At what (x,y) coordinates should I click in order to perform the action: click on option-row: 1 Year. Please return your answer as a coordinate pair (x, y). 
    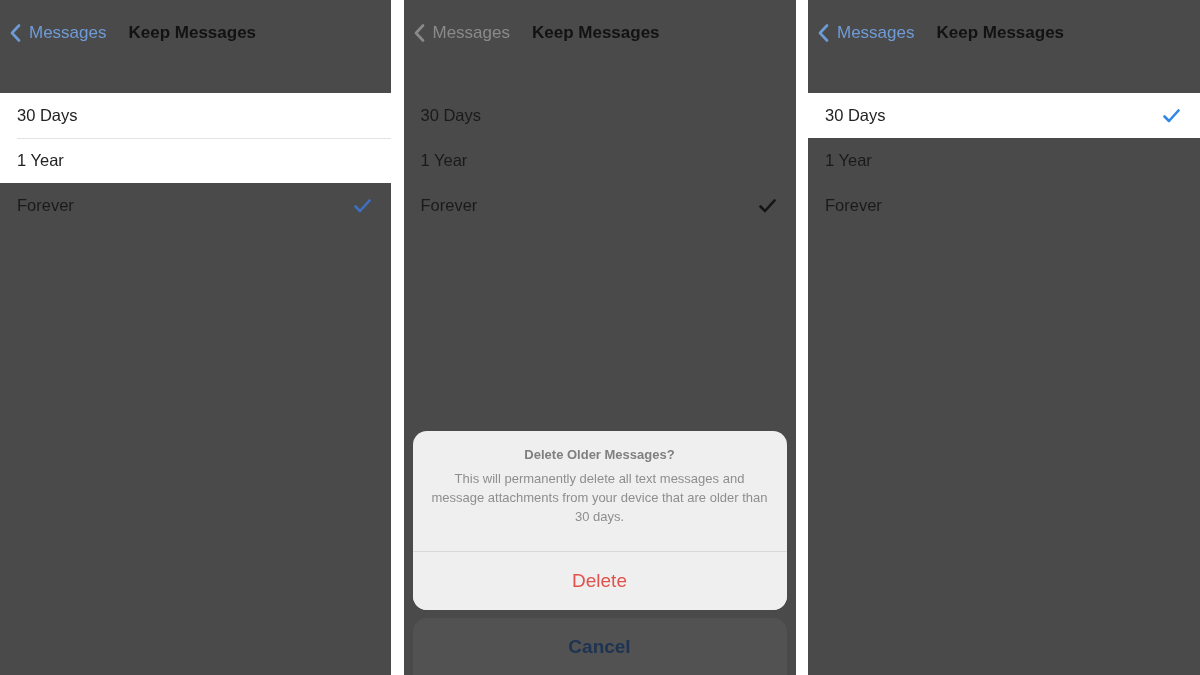
    Looking at the image, I should click on (195, 160).